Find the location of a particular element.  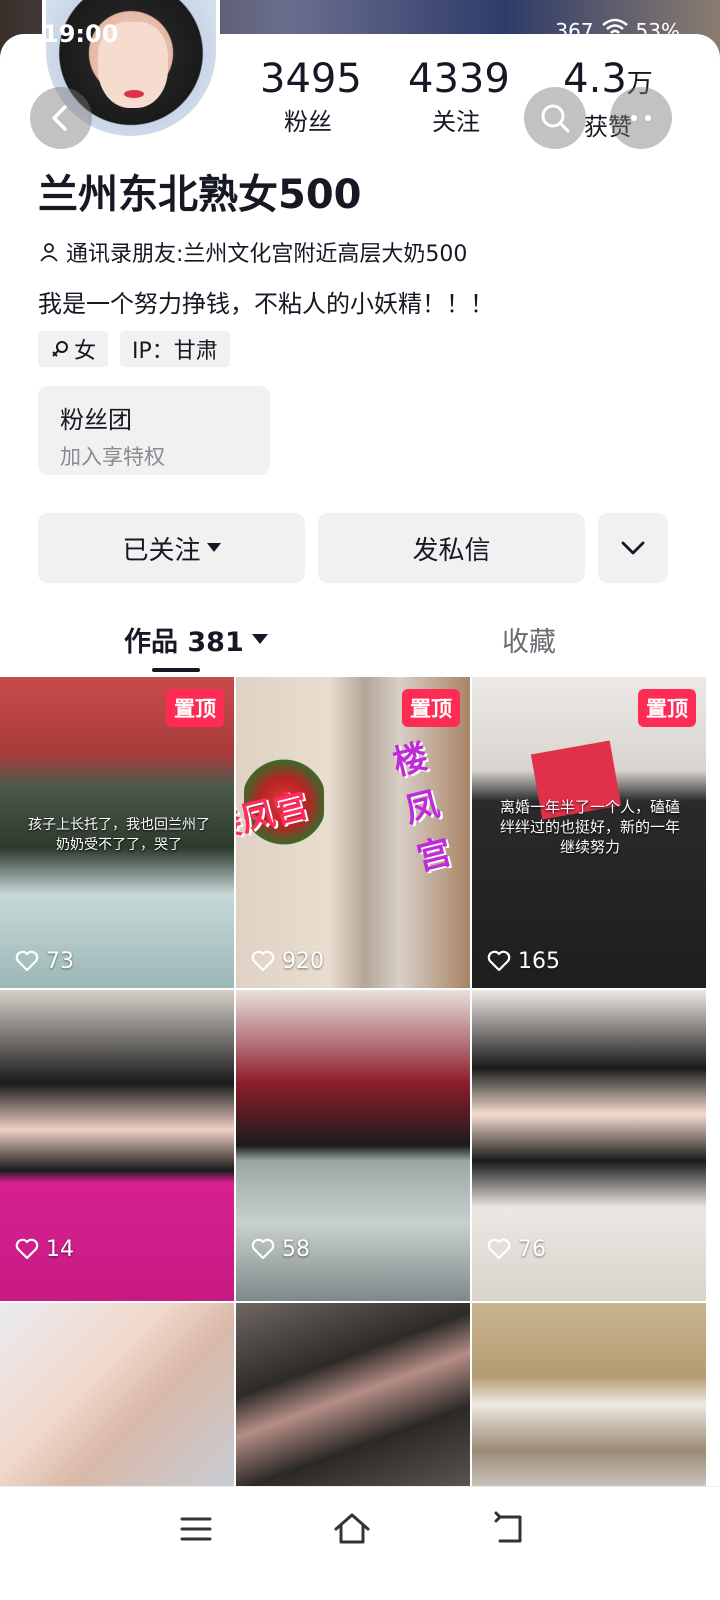

tab-works: 作品 381 is located at coordinates (196, 639).